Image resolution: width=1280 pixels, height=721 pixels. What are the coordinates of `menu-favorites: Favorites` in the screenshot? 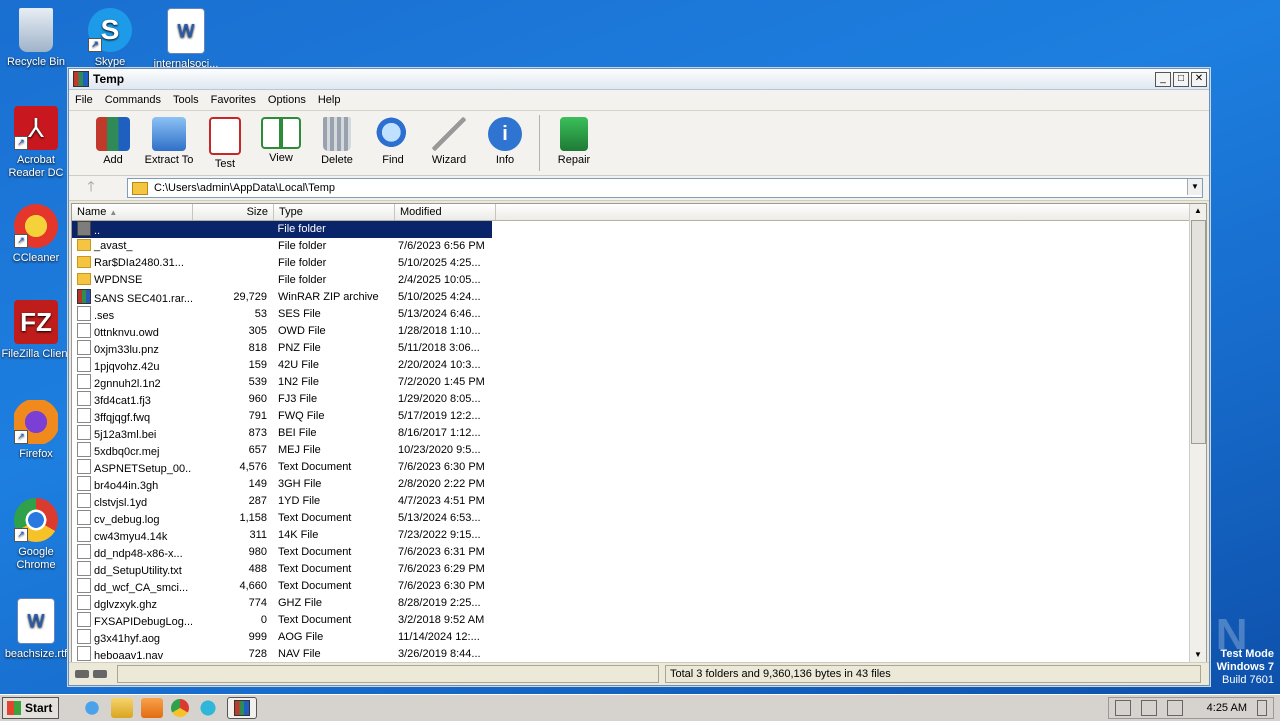 It's located at (233, 100).